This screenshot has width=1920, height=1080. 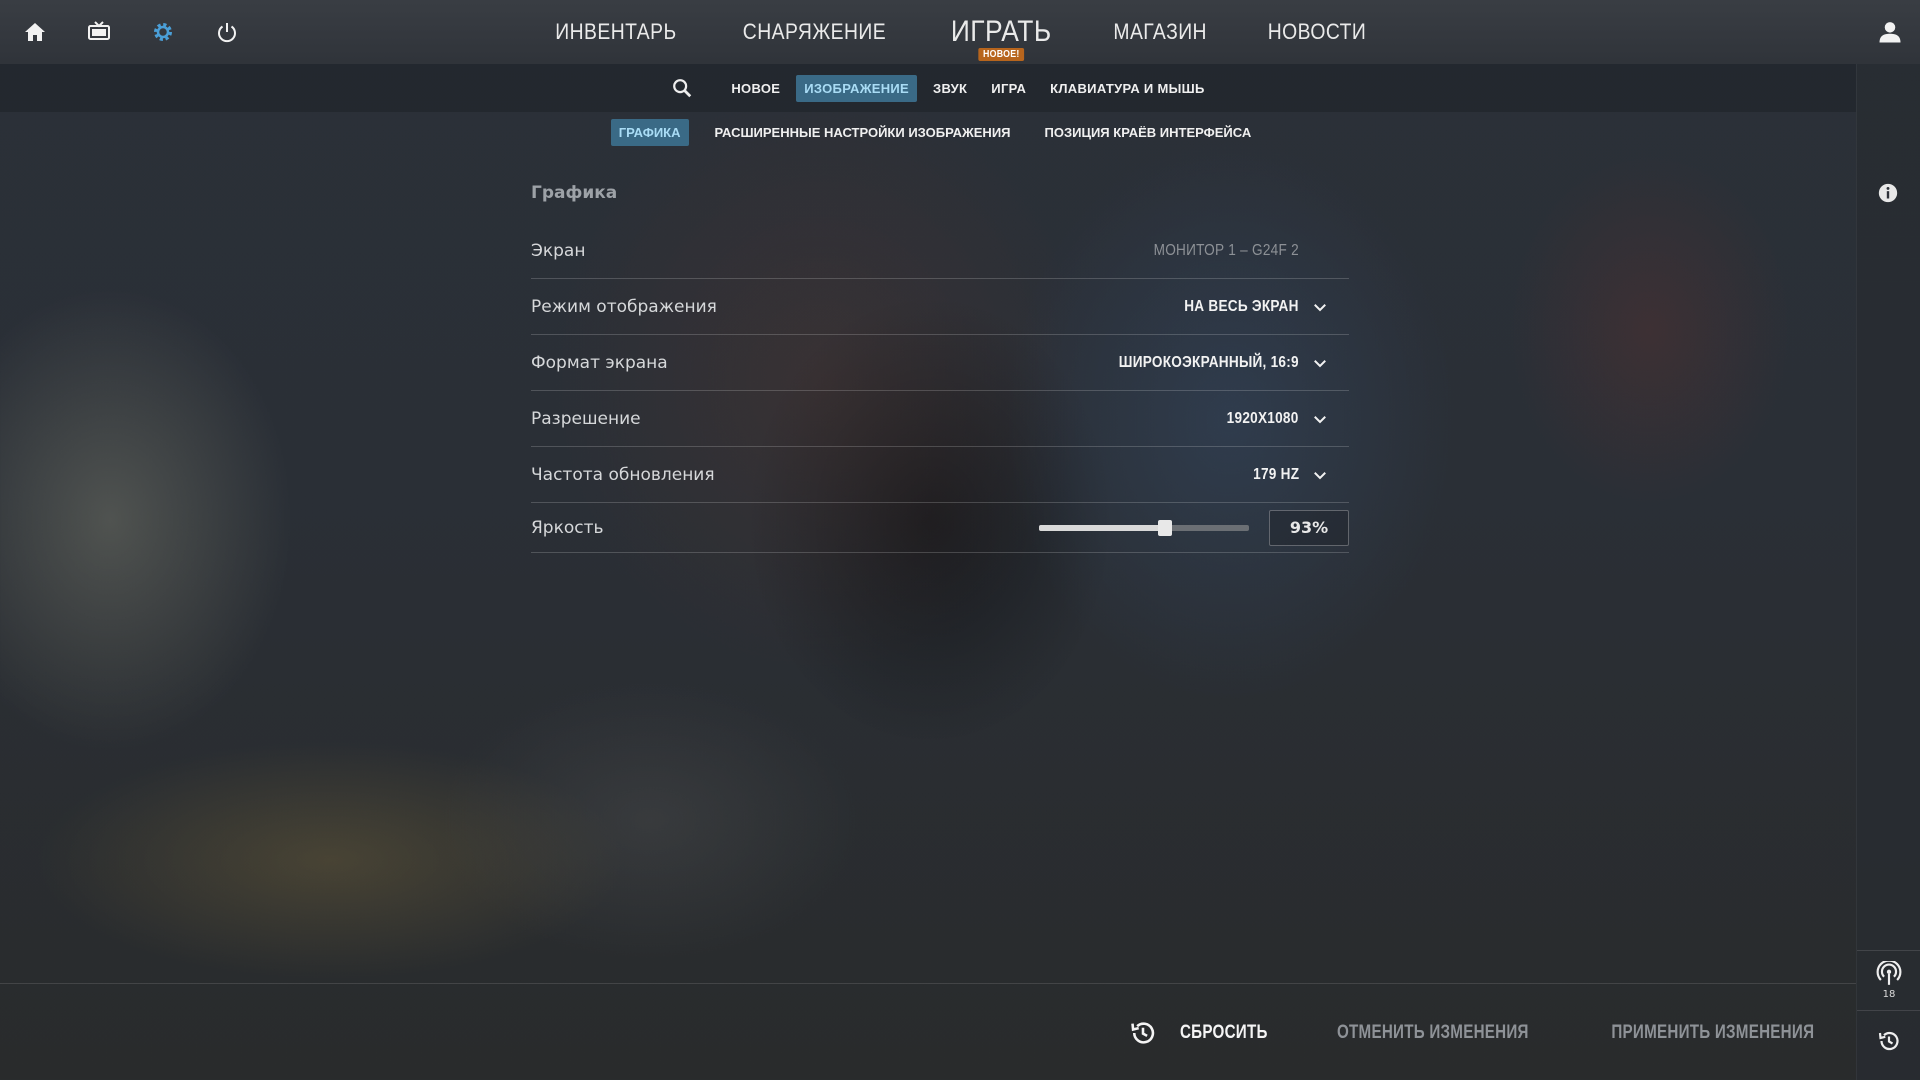 I want to click on nav-play-label: ИГРАТЬ, so click(x=1001, y=31).